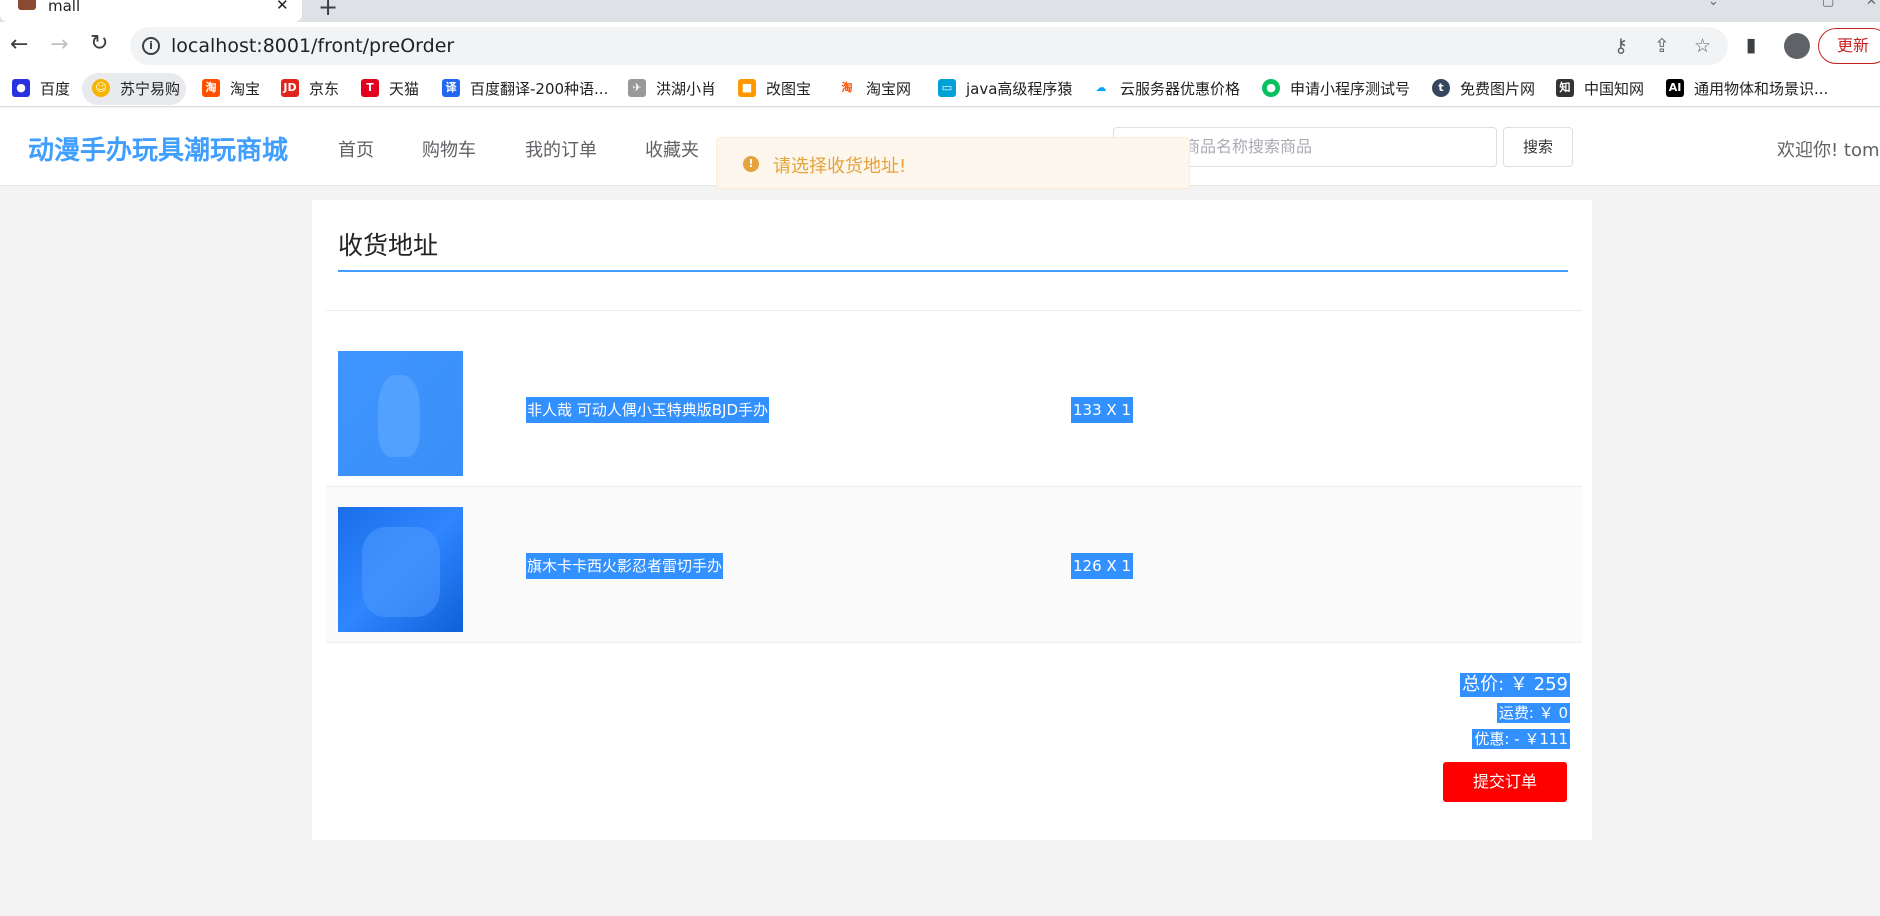 The height and width of the screenshot is (916, 1880). What do you see at coordinates (150, 88) in the screenshot?
I see `bookmark-label: 苏宁易购` at bounding box center [150, 88].